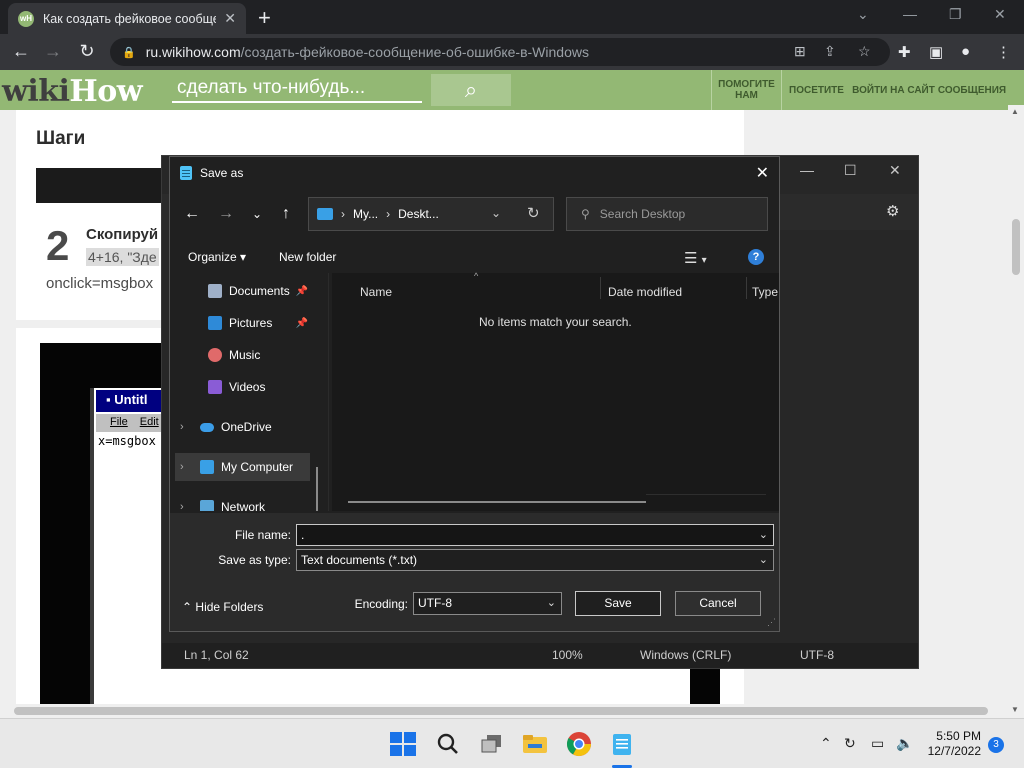  What do you see at coordinates (910, 14) in the screenshot?
I see `minimize-icon: —` at bounding box center [910, 14].